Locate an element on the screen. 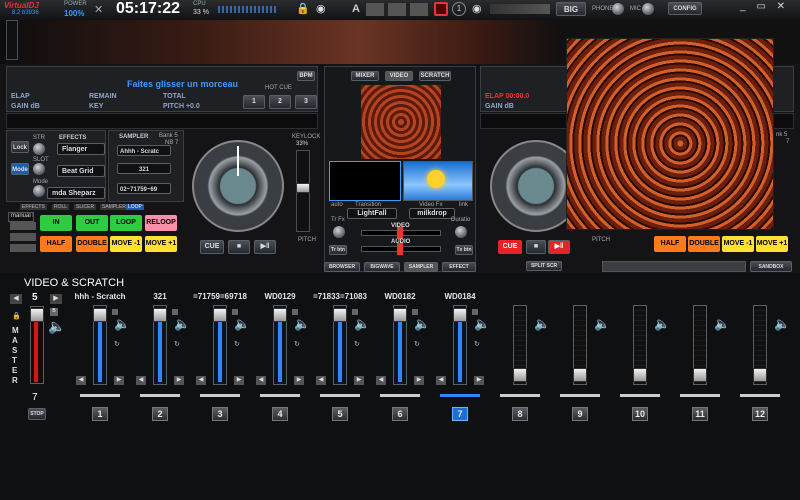  pad-reloop: RELOOP is located at coordinates (161, 223).